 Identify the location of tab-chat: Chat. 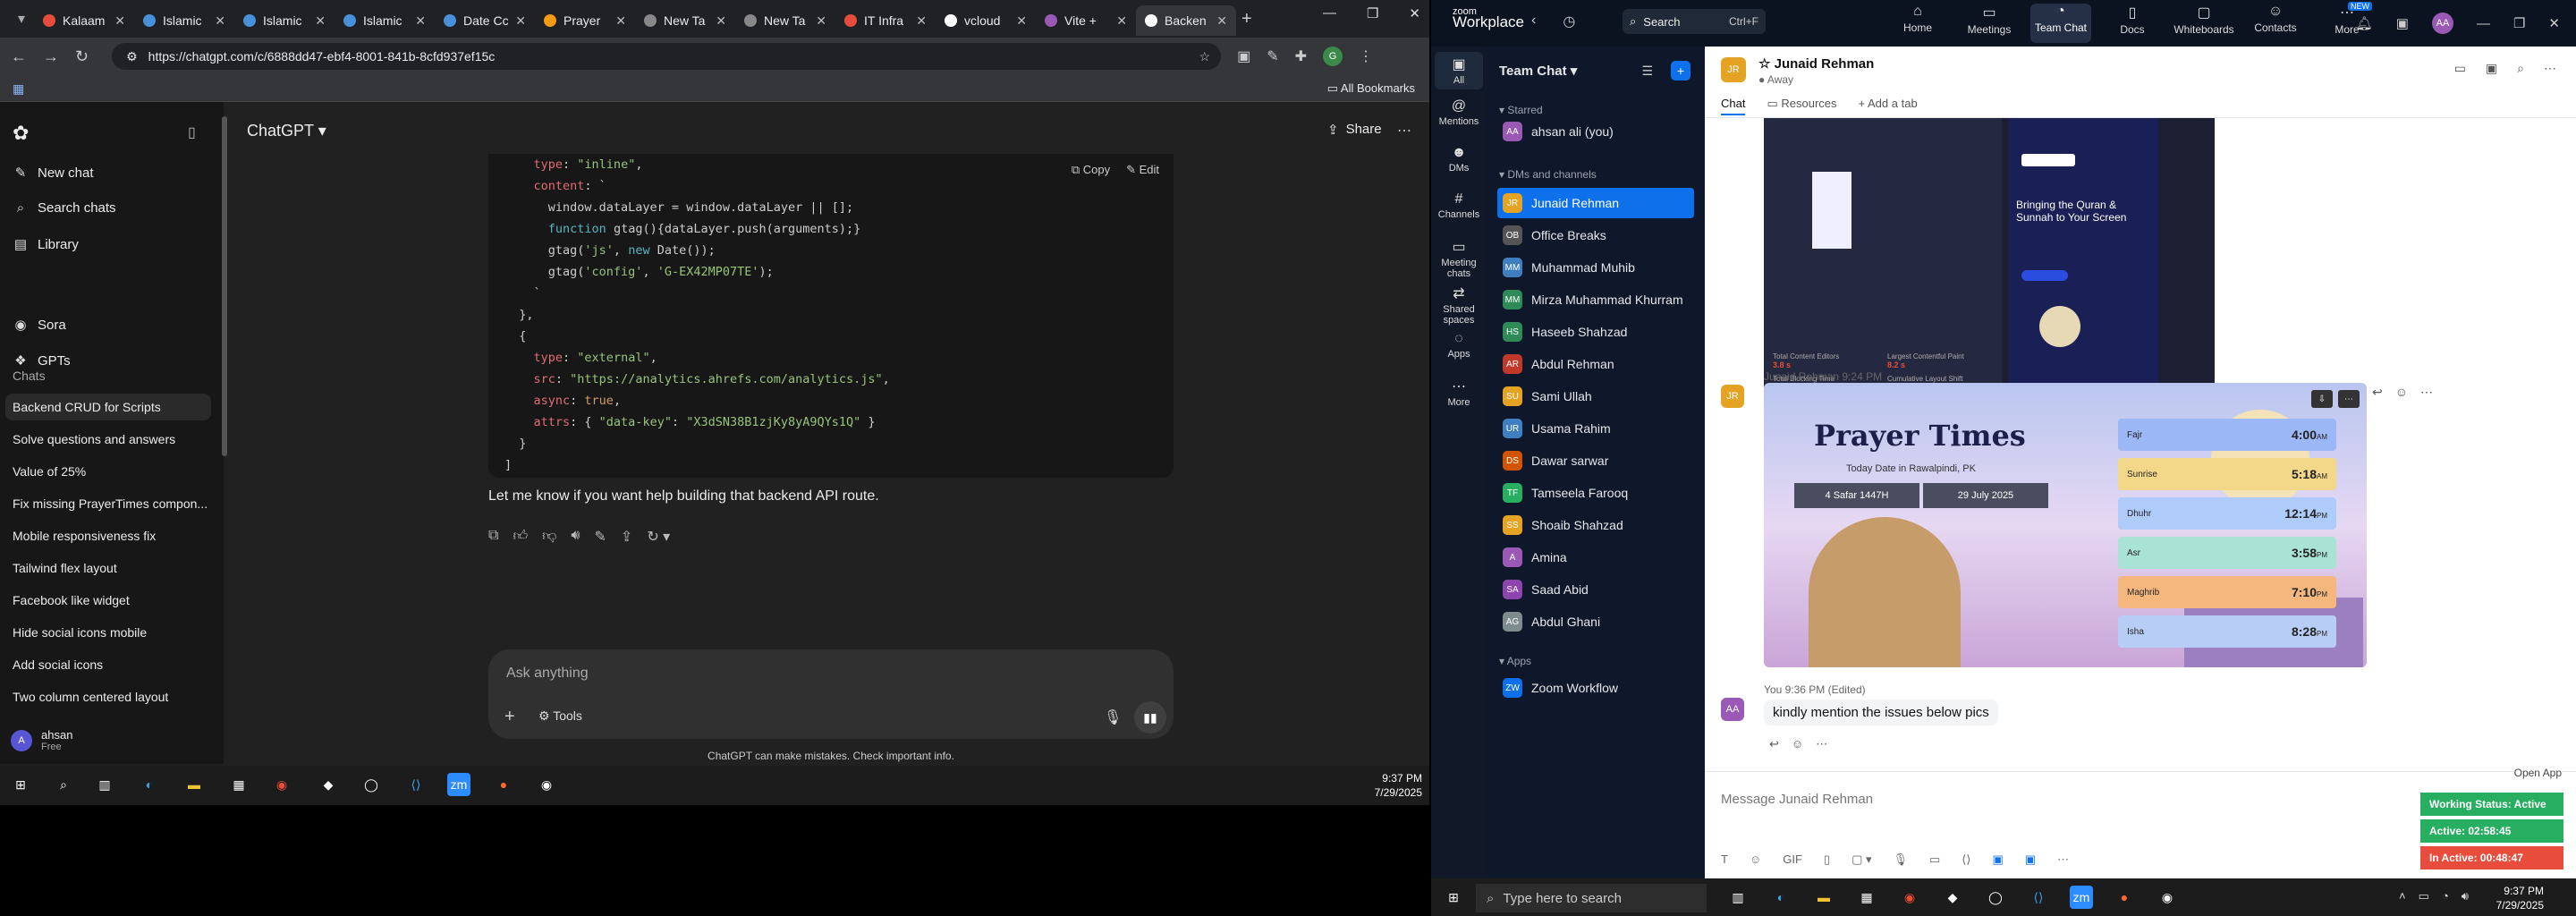
(1733, 106).